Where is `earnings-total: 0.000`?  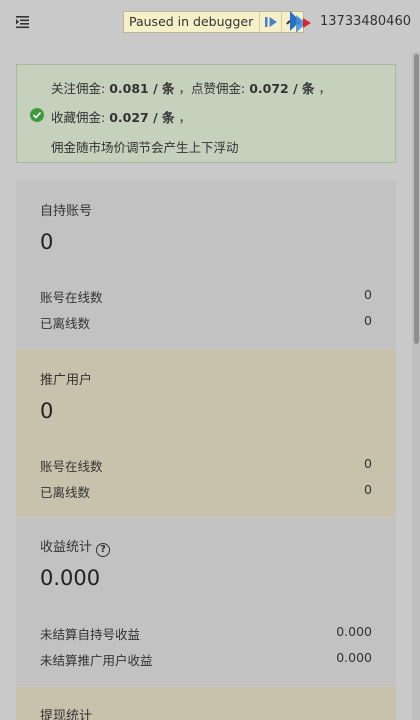 earnings-total: 0.000 is located at coordinates (70, 578).